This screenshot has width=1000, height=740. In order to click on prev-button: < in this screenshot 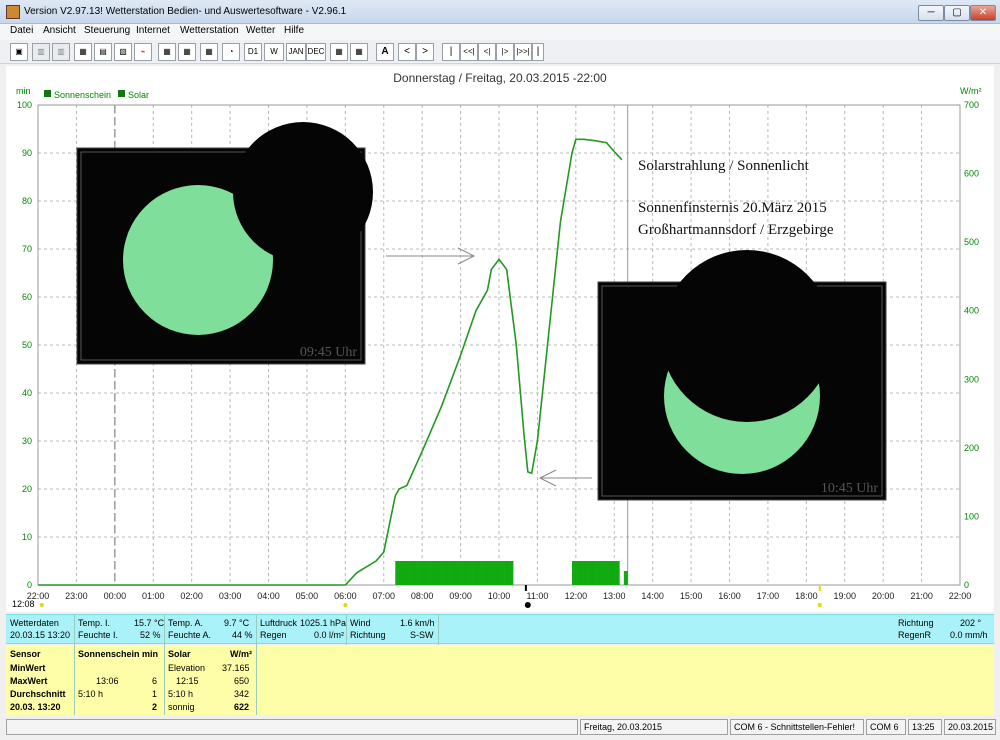, I will do `click(407, 52)`.